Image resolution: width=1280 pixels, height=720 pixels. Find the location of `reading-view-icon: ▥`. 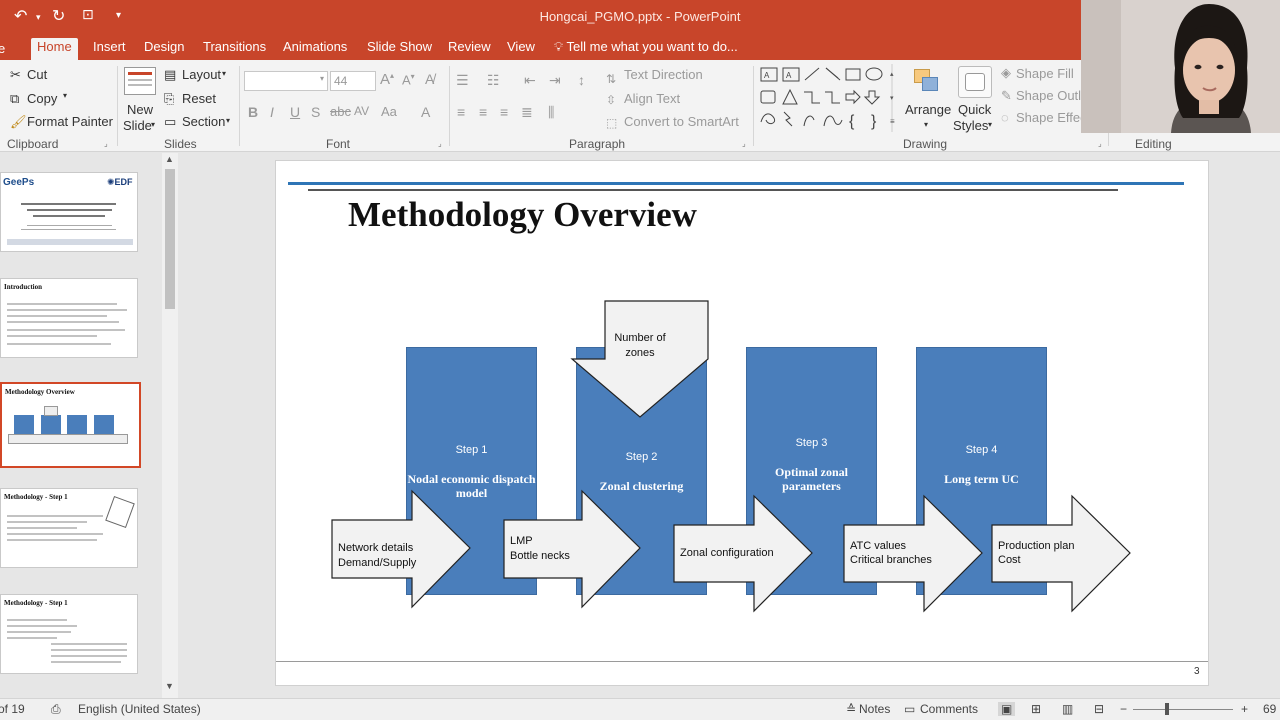

reading-view-icon: ▥ is located at coordinates (1067, 709).